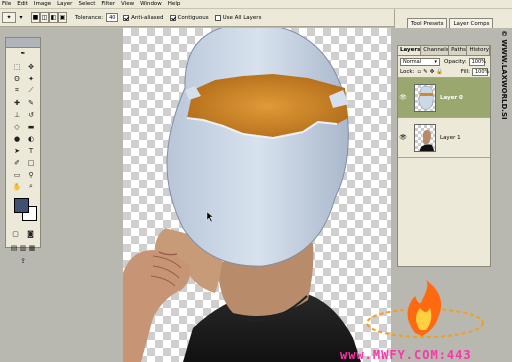 This screenshot has width=512, height=362. Describe the element at coordinates (465, 72) in the screenshot. I see `fill-label: Fill:` at that location.